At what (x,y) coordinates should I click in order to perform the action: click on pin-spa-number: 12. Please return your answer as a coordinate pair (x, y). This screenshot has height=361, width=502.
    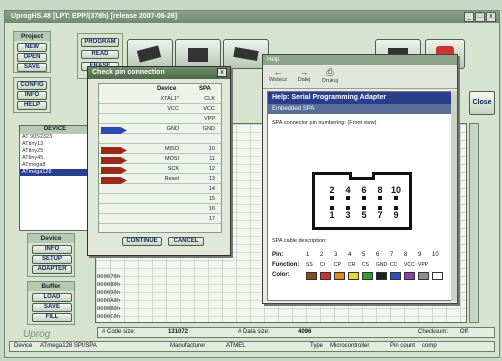
    Looking at the image, I should click on (211, 169).